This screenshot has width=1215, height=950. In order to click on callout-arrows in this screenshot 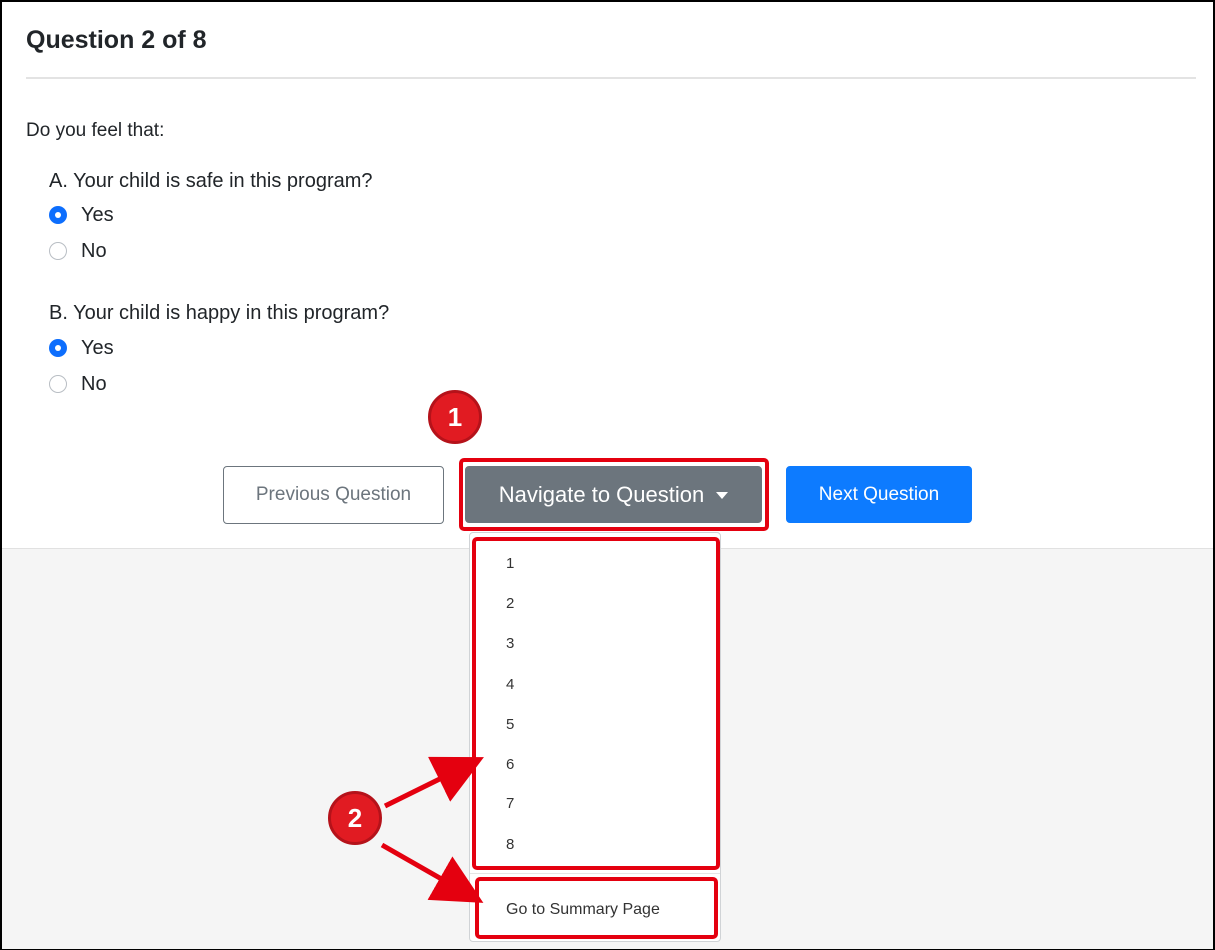, I will do `click(432, 829)`.